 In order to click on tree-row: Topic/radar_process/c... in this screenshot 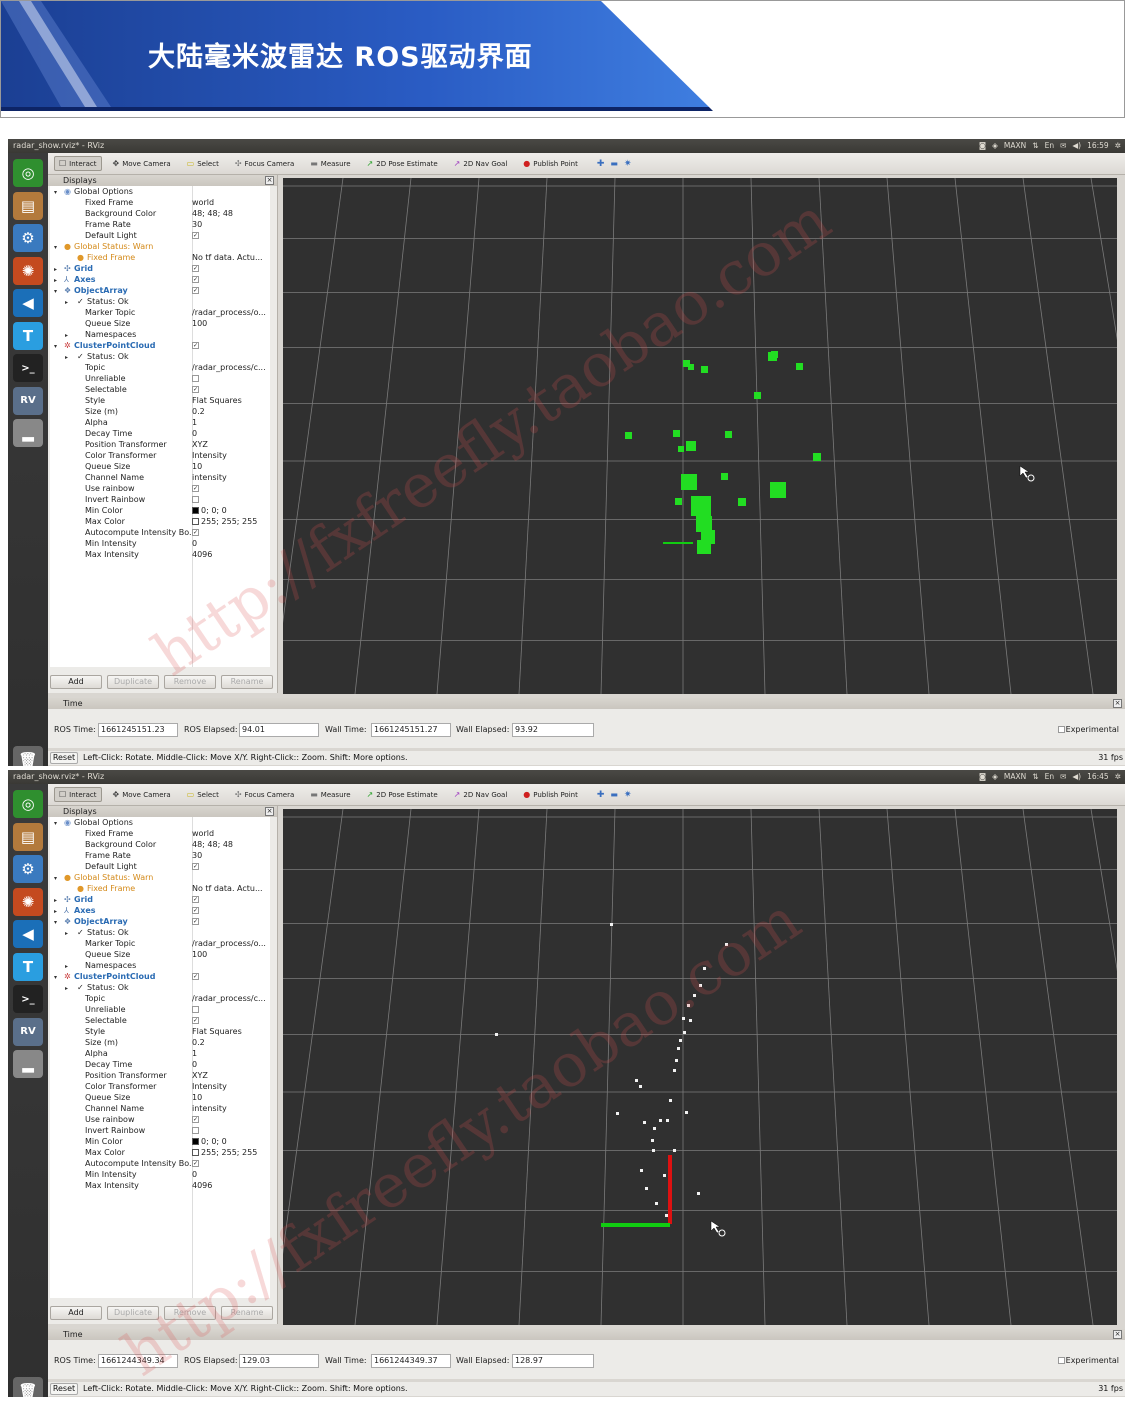, I will do `click(160, 367)`.